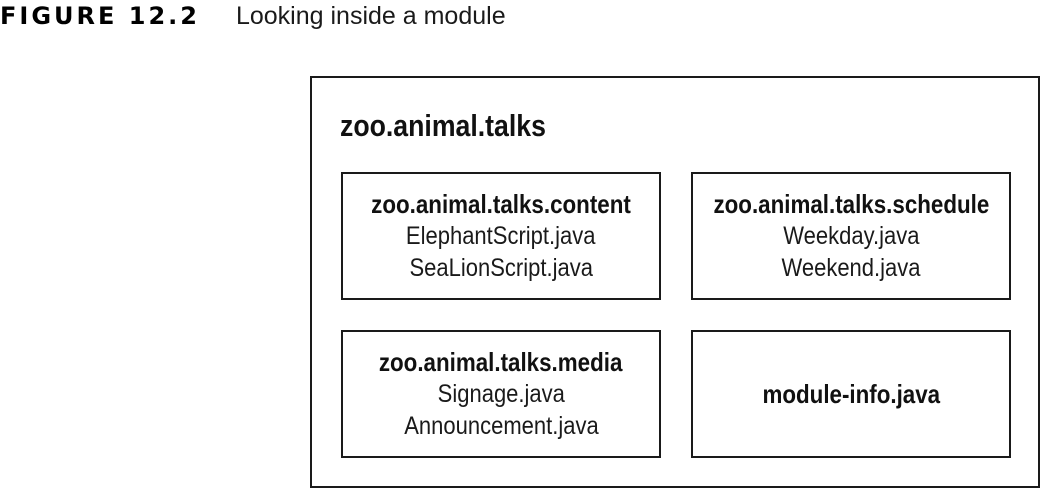 The height and width of the screenshot is (494, 1046). I want to click on package-file: ElephantScript.java, so click(501, 236).